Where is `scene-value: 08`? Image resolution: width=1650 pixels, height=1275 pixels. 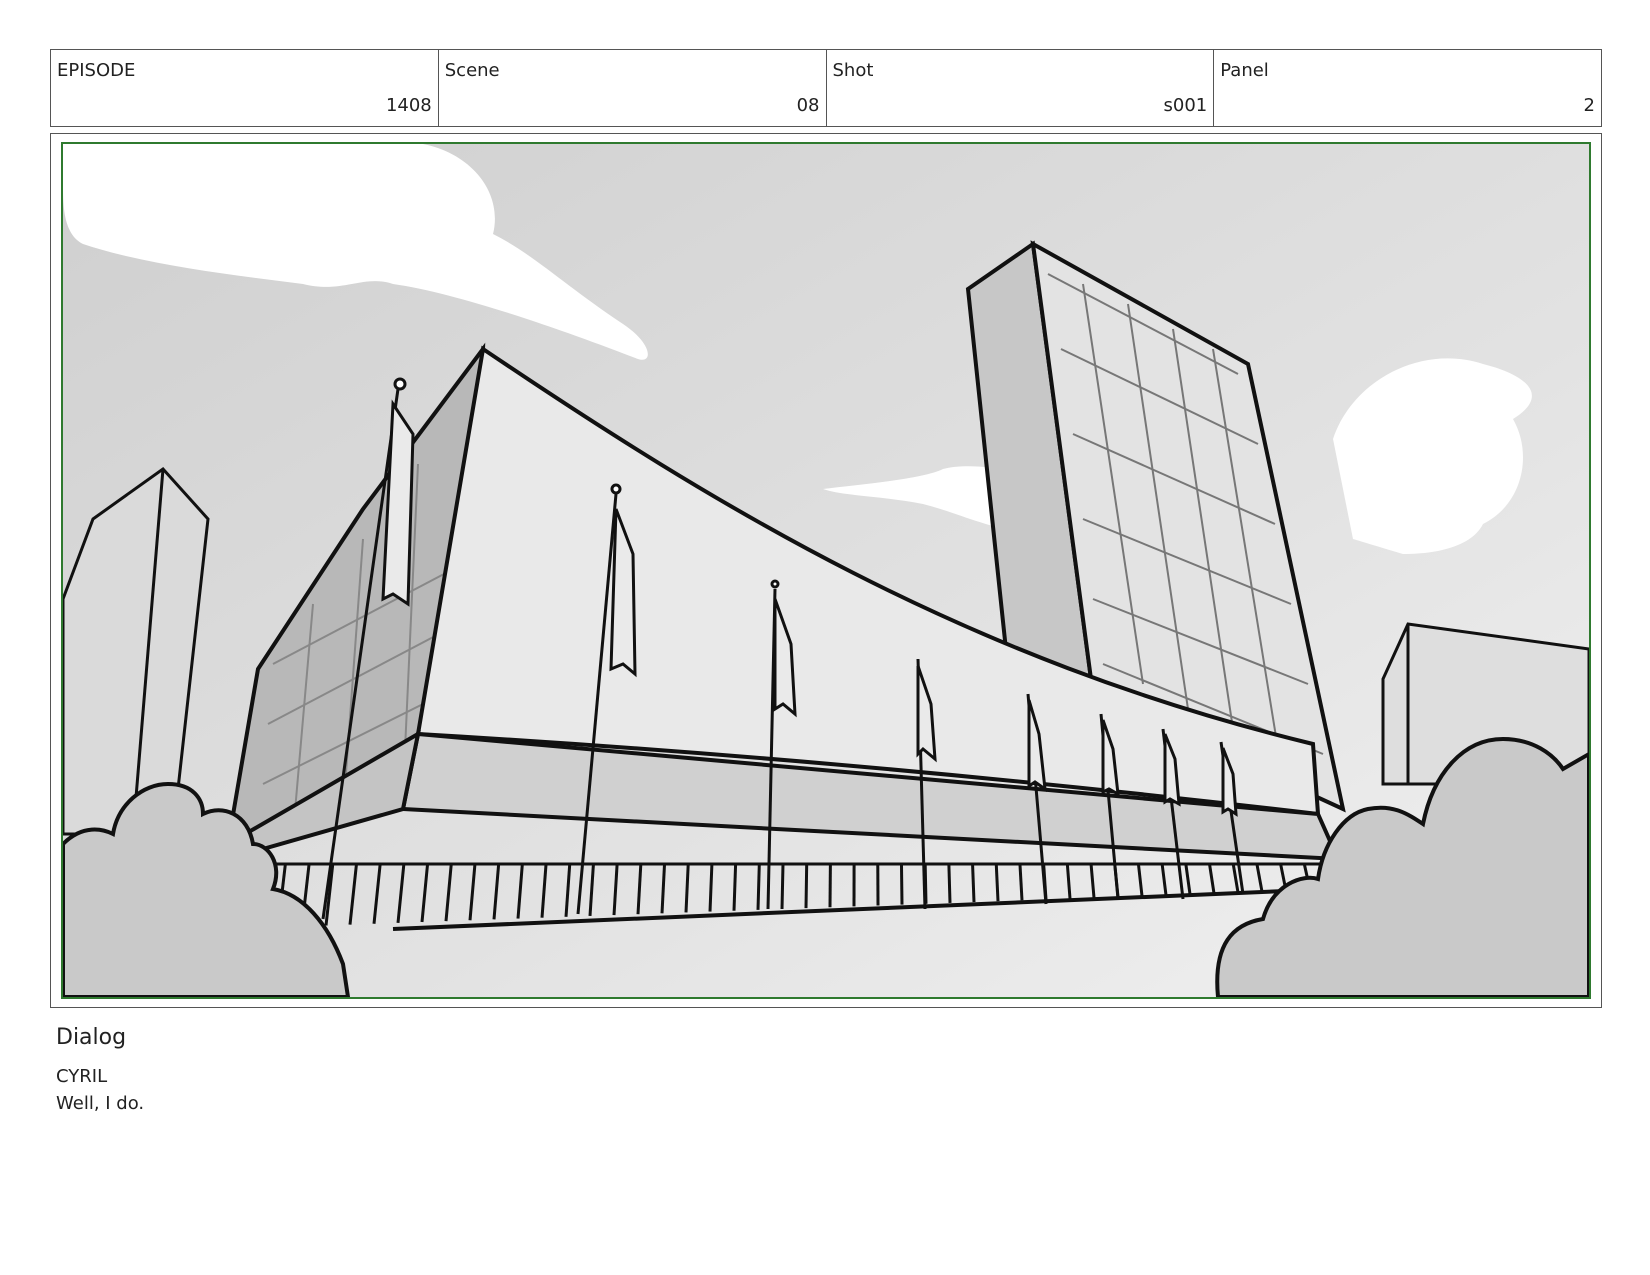
scene-value: 08 is located at coordinates (808, 105).